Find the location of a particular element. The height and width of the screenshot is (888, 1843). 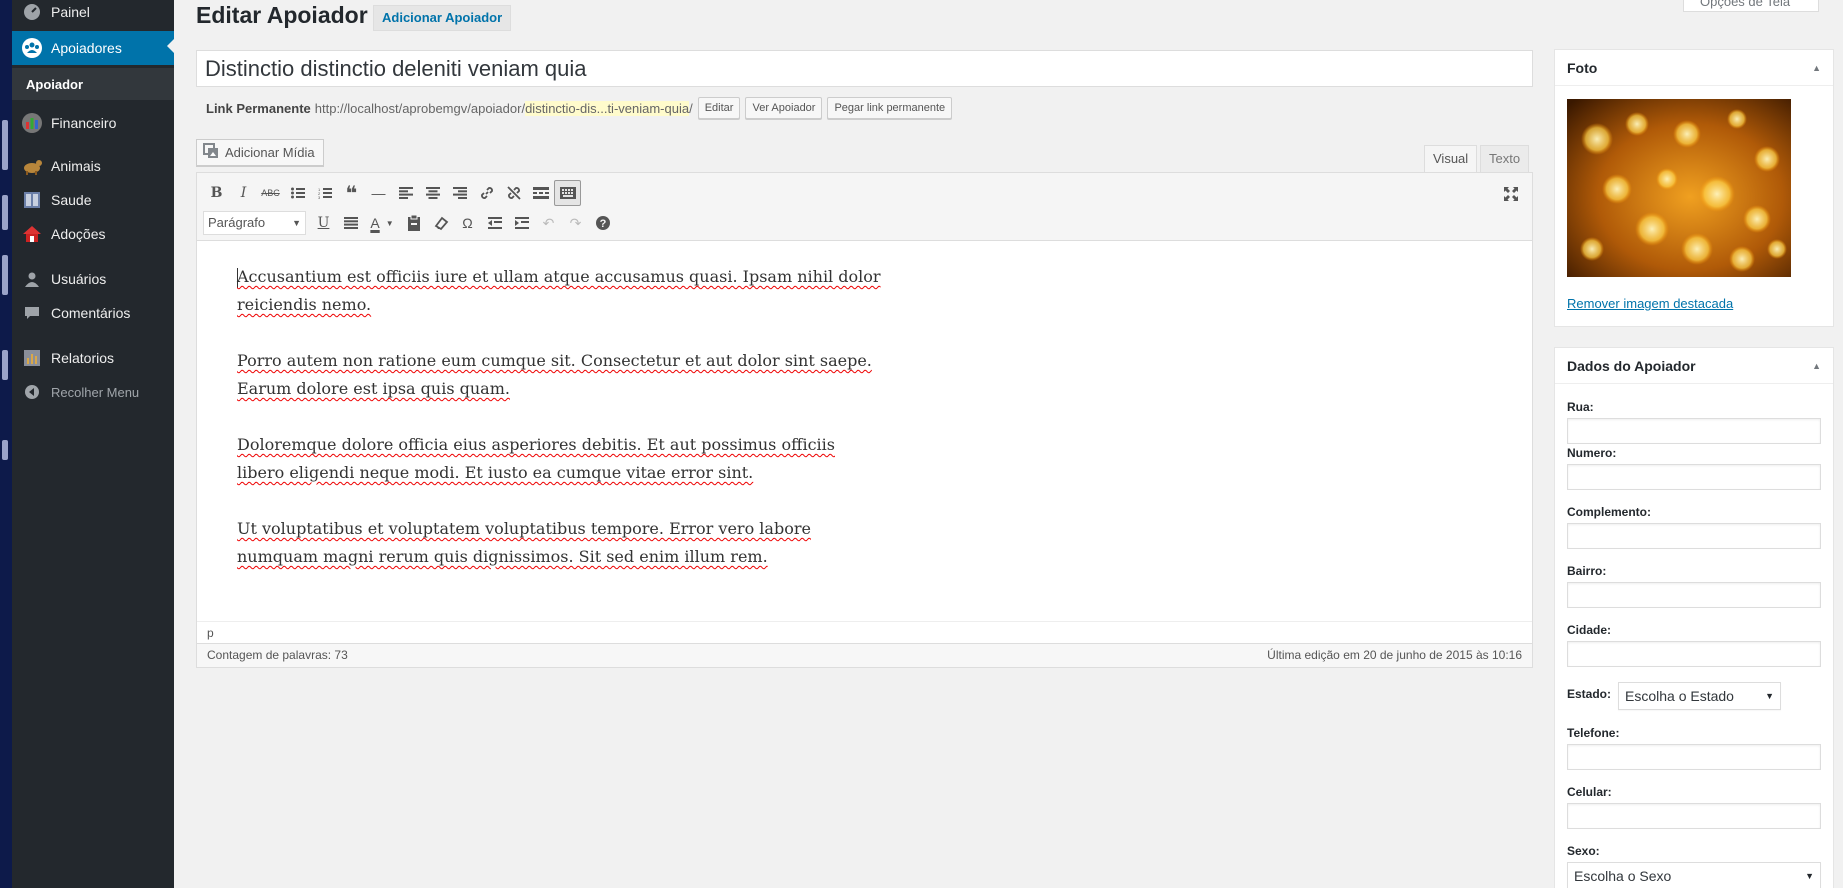

sidebar-item-label: Usuários is located at coordinates (79, 279).